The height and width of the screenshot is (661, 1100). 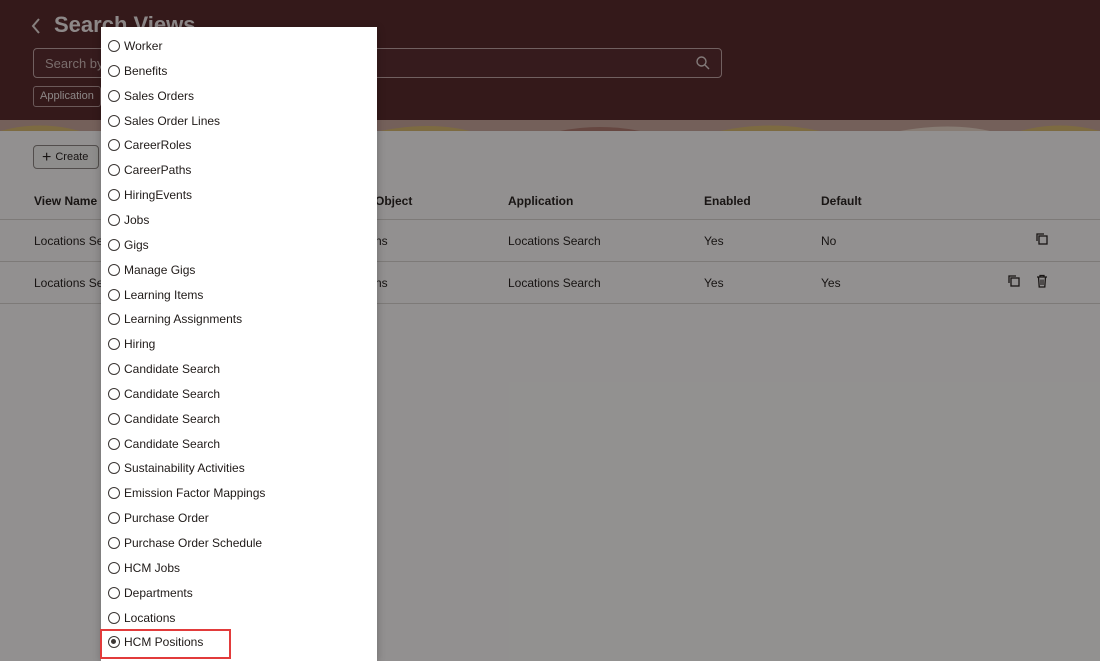 I want to click on option-item: Sustainability Activities, so click(x=239, y=468).